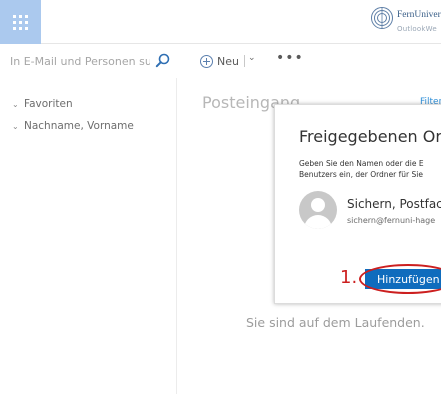  Describe the element at coordinates (417, 29) in the screenshot. I see `logo-subtitle: OutlookWe` at that location.